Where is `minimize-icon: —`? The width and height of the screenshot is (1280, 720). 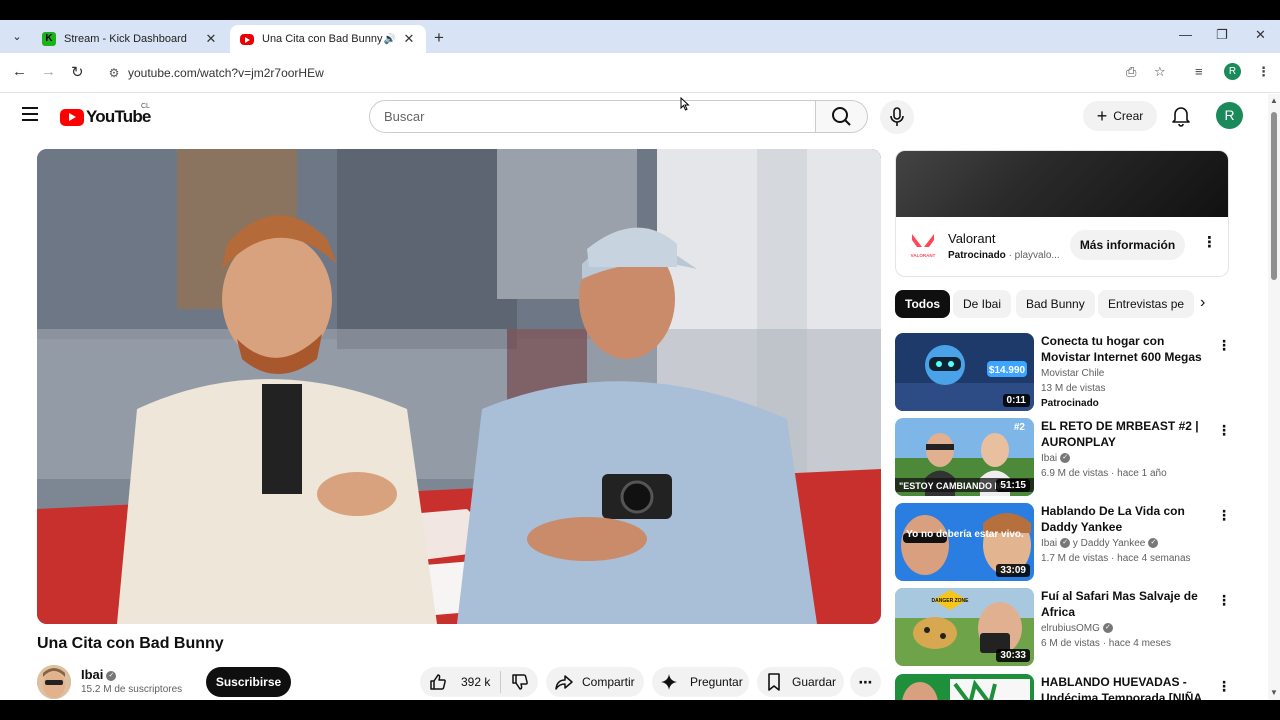
minimize-icon: — is located at coordinates (1185, 34).